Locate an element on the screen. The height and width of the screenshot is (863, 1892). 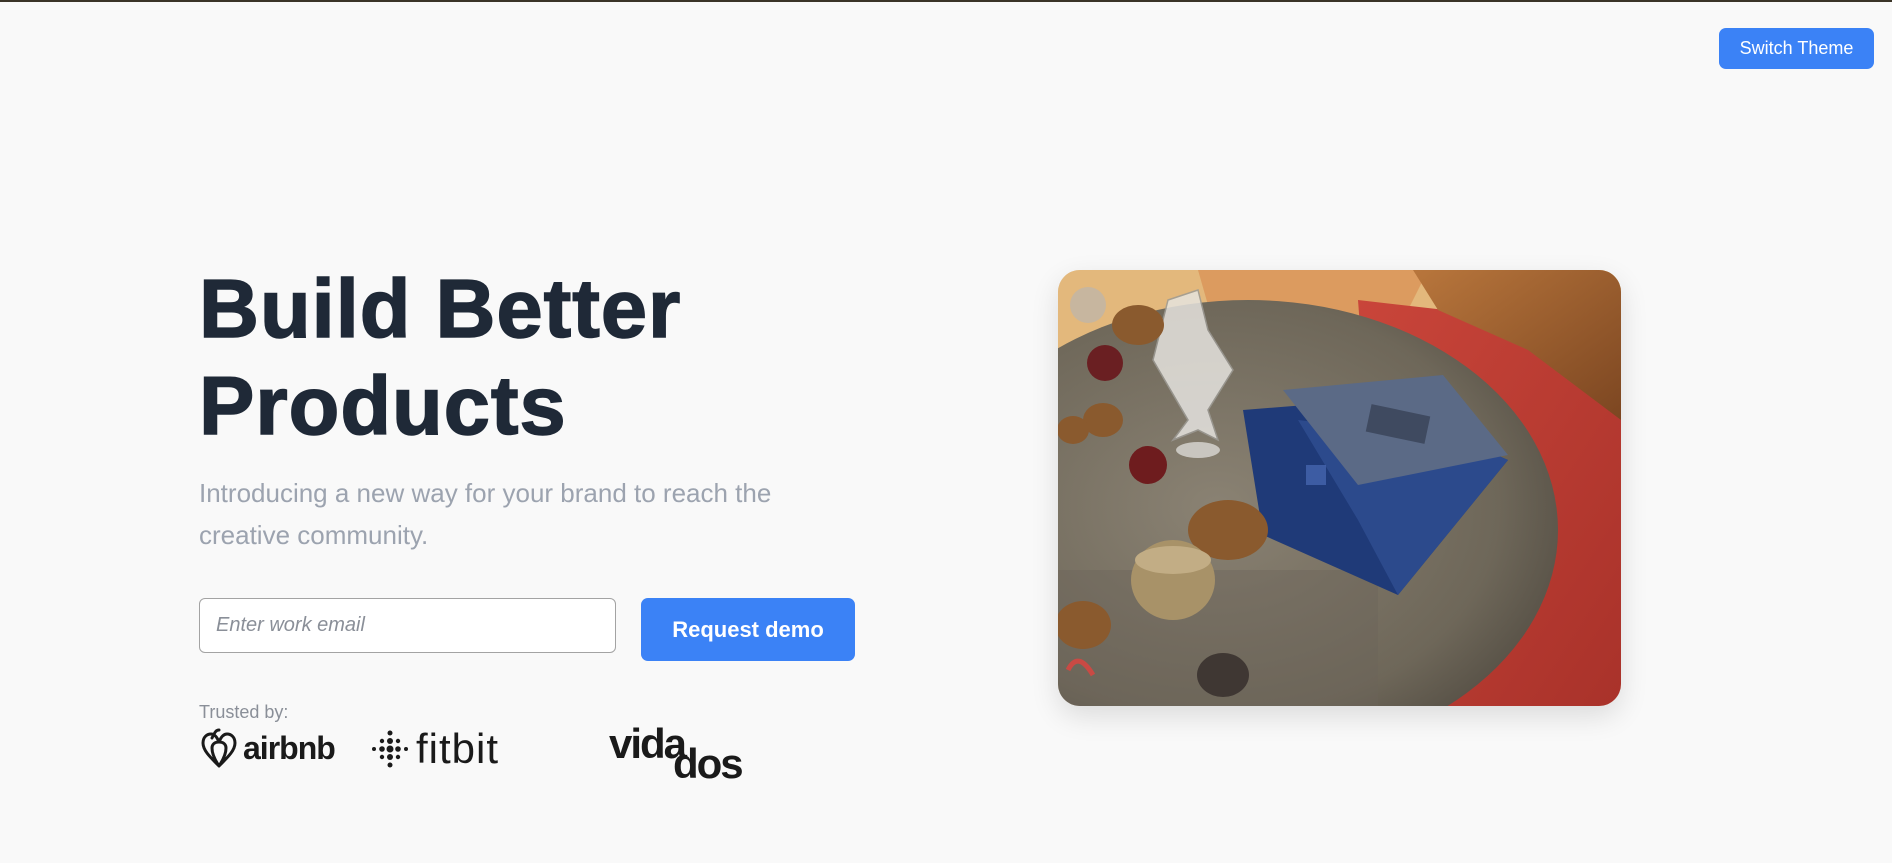
vidados-logo: vida dos is located at coordinates (679, 753).